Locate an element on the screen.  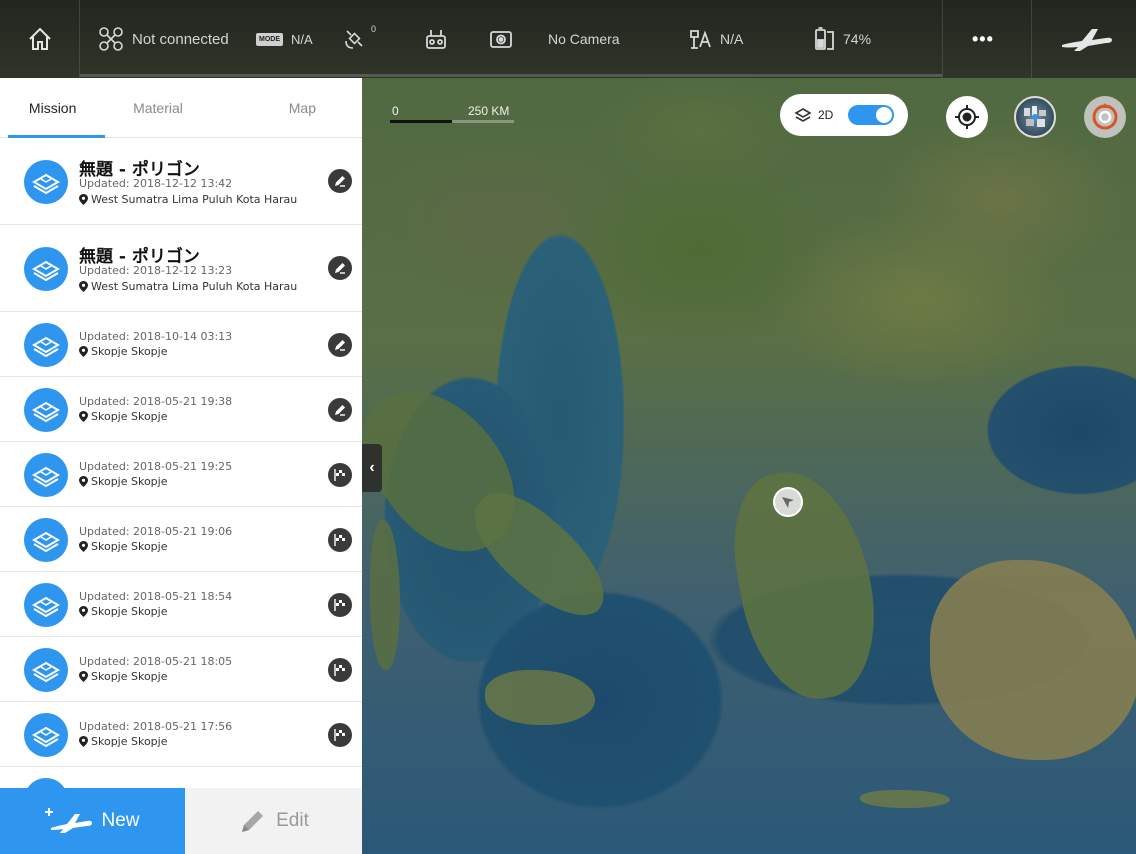
fly-button is located at coordinates (1086, 39).